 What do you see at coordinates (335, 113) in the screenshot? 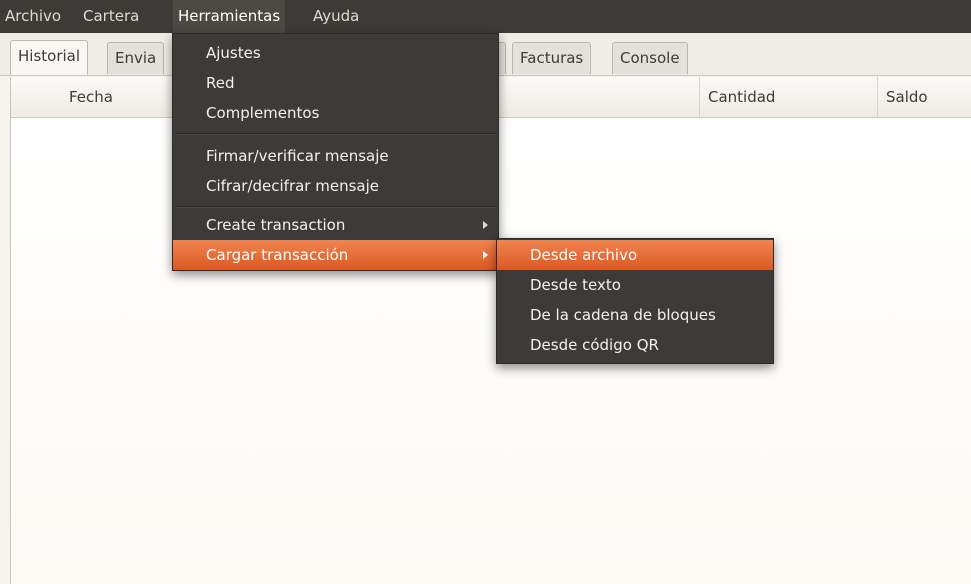
I see `menu-item-complementos: Complementos` at bounding box center [335, 113].